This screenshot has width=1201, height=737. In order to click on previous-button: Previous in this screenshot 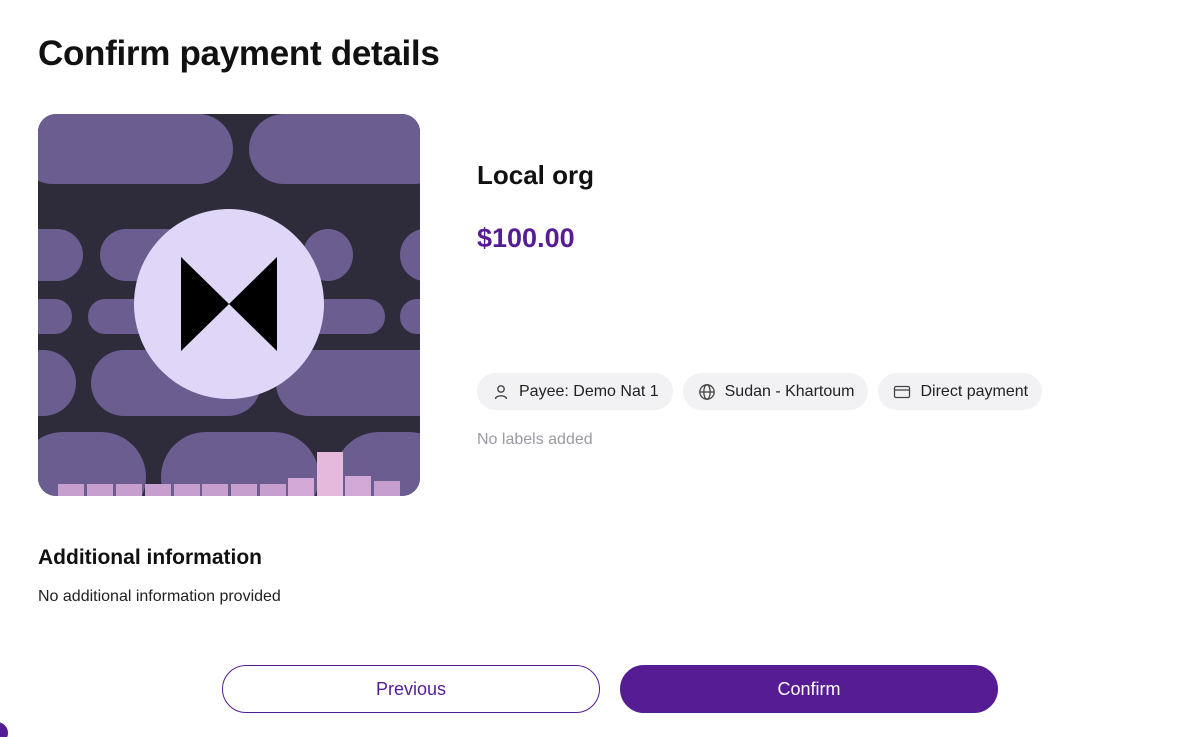, I will do `click(411, 689)`.